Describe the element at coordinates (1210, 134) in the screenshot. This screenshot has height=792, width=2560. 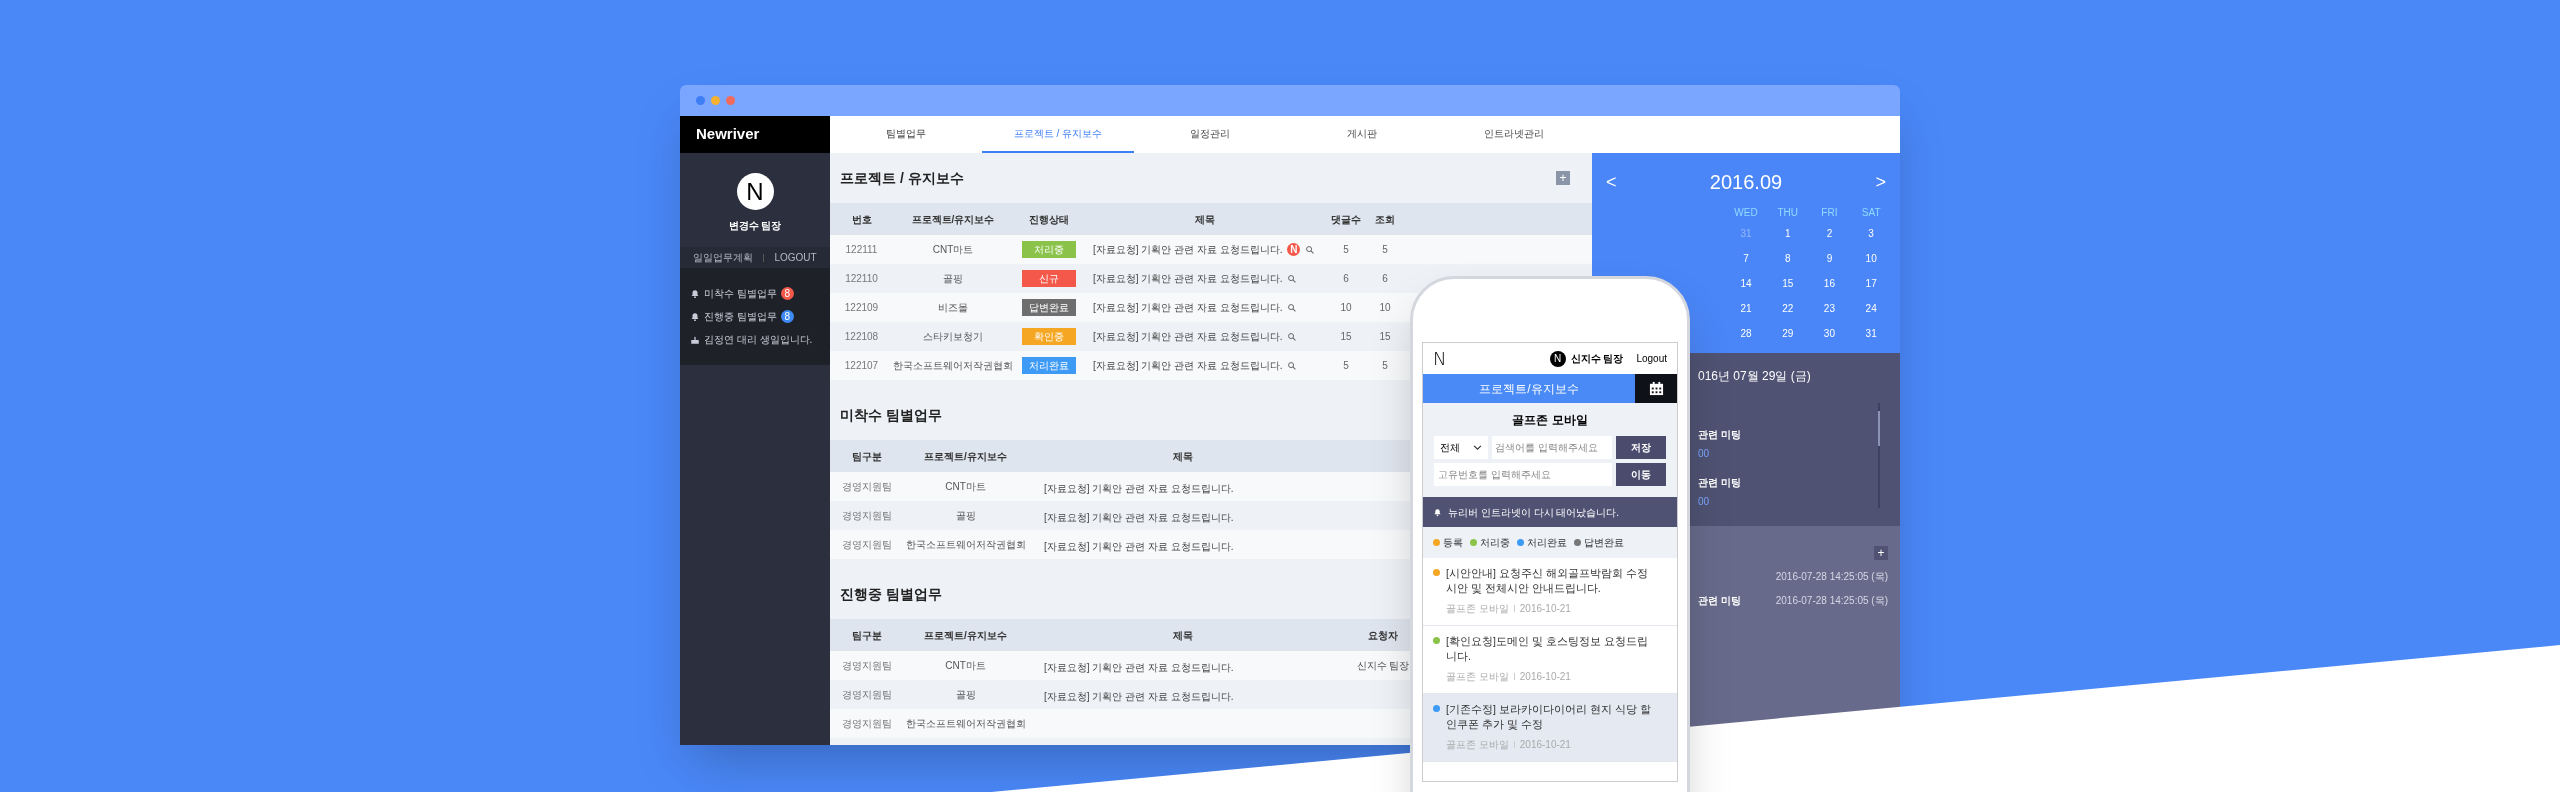
I see `nav-tab: 일정관리` at that location.